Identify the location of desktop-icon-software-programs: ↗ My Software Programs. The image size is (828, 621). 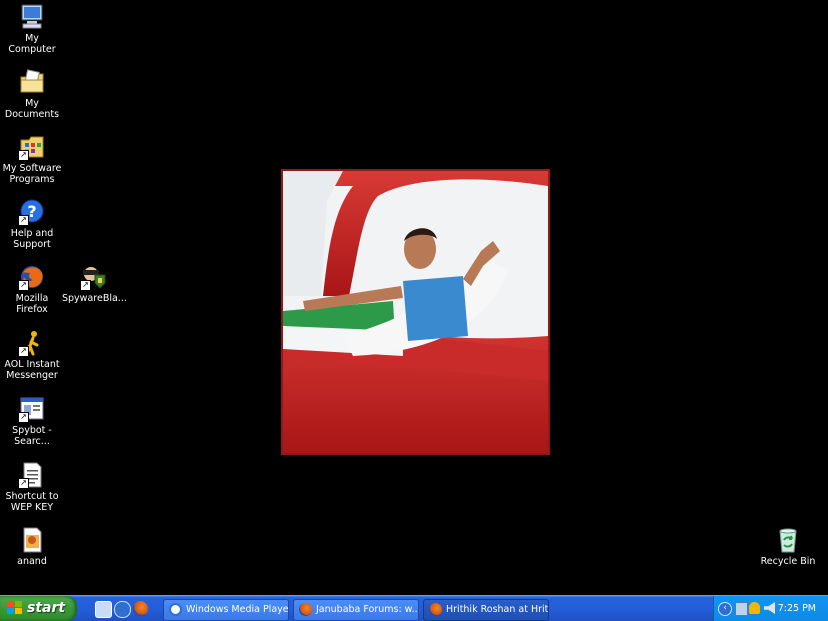
(32, 159).